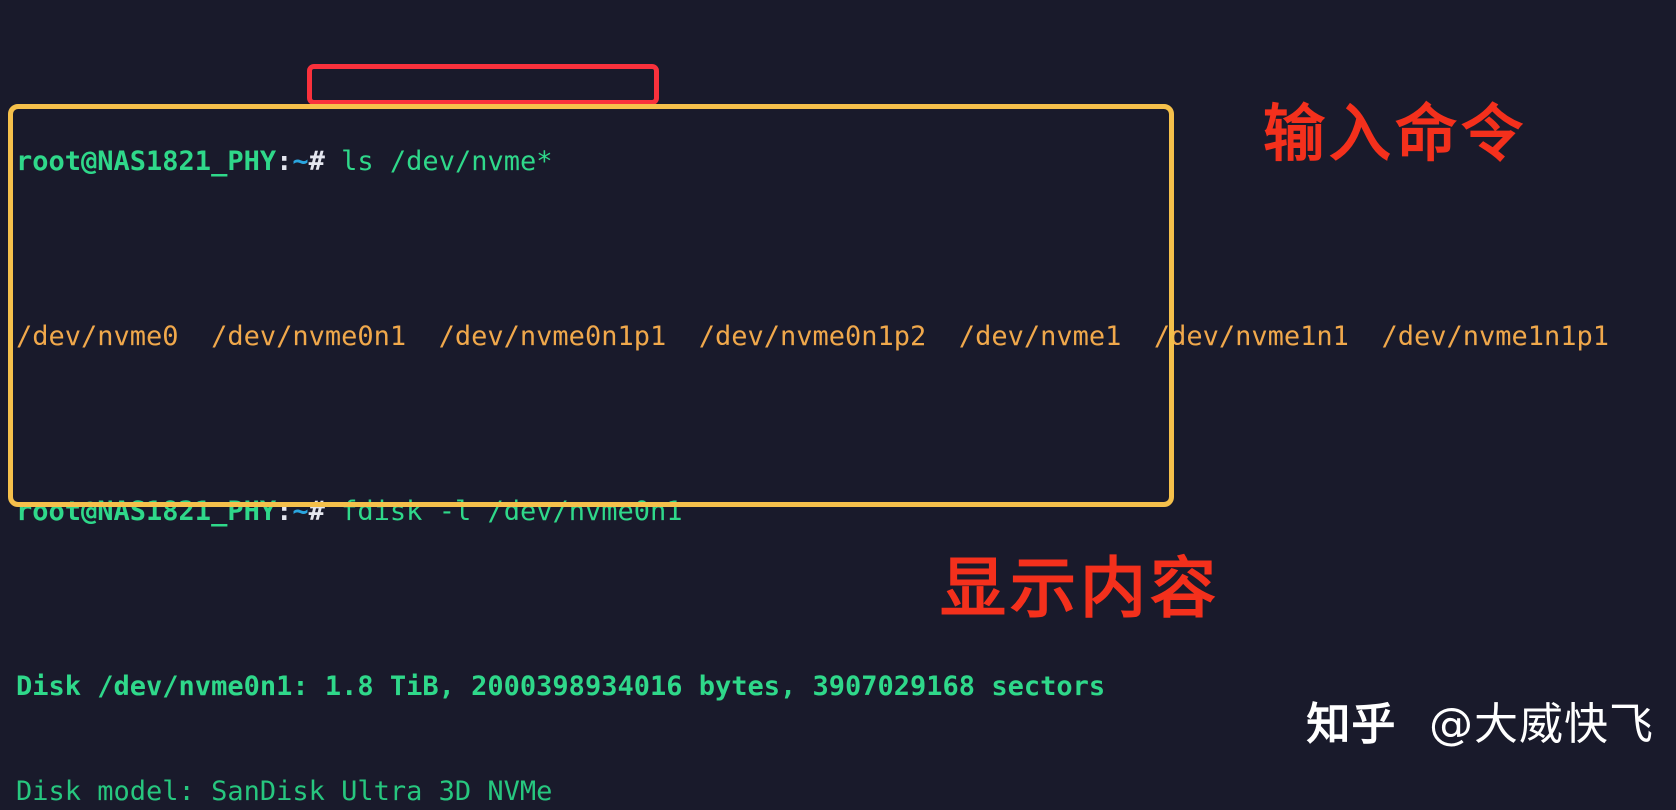 This screenshot has height=810, width=1676. Describe the element at coordinates (300, 511) in the screenshot. I see `prompt-path-2: ~` at that location.